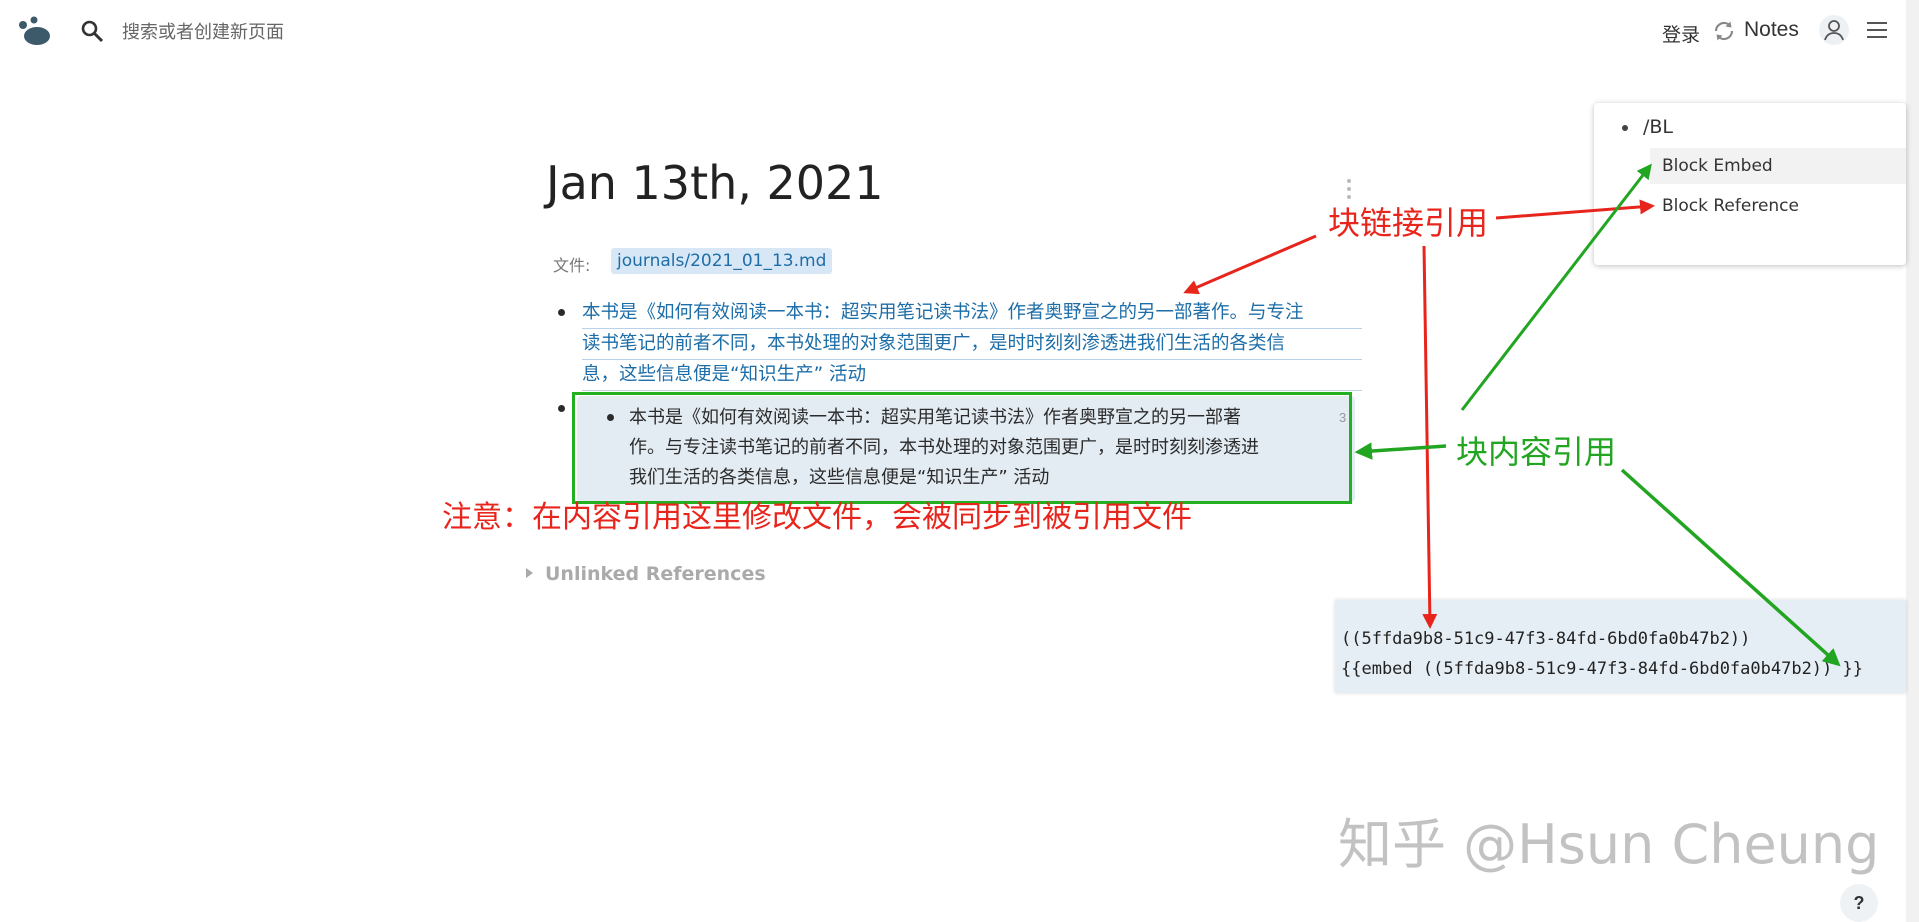  What do you see at coordinates (1400, 451) in the screenshot?
I see `arrow-to-embed` at bounding box center [1400, 451].